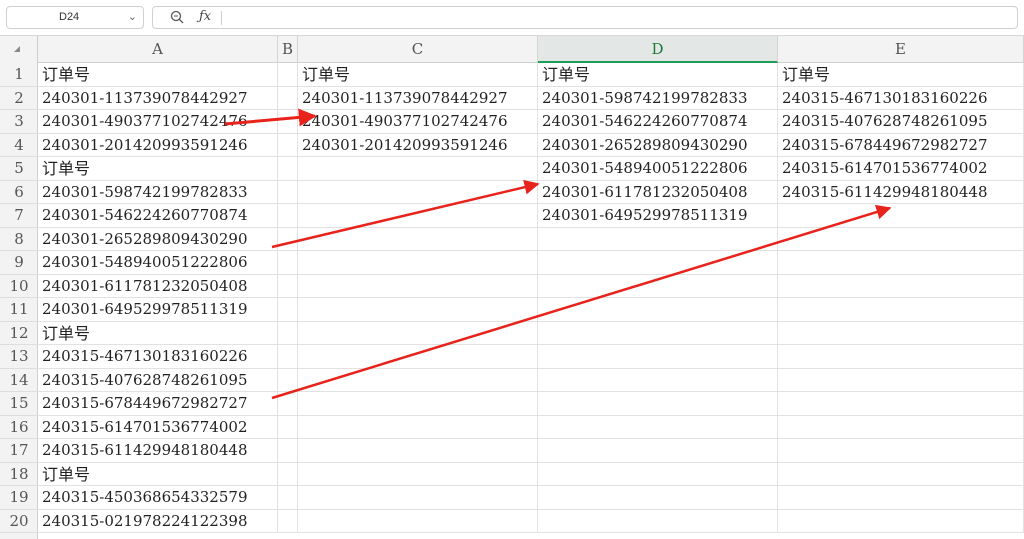 This screenshot has height=539, width=1024. I want to click on cell-e15, so click(901, 404).